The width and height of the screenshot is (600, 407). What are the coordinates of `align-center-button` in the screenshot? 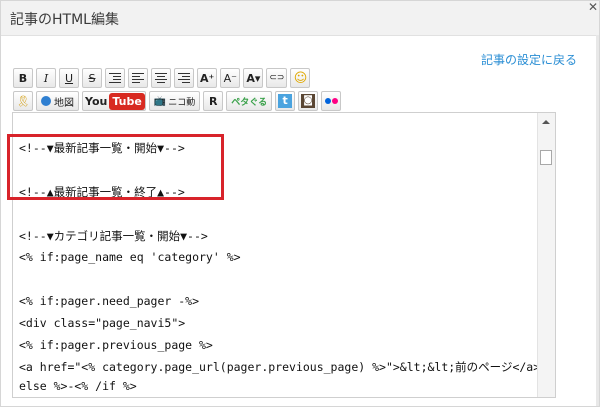 It's located at (161, 78).